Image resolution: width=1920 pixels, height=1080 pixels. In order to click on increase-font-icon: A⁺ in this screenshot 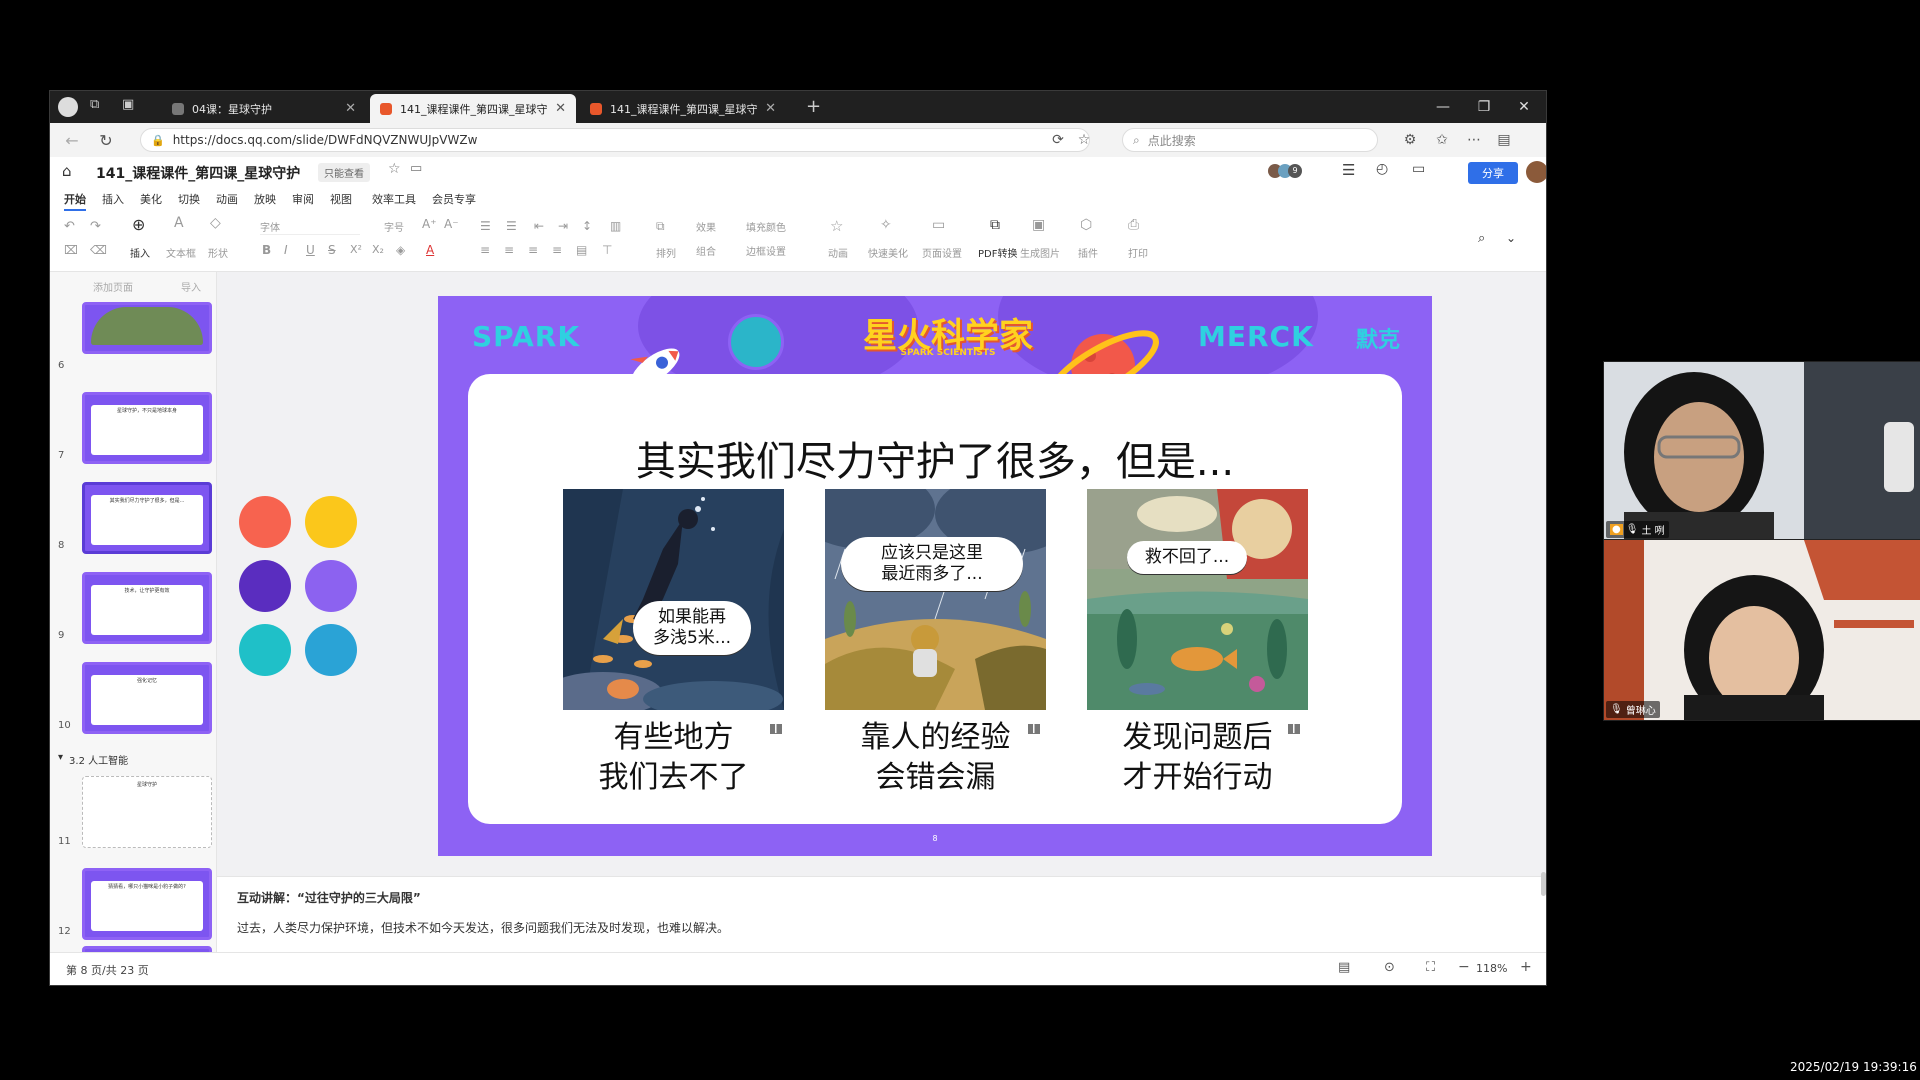, I will do `click(429, 224)`.